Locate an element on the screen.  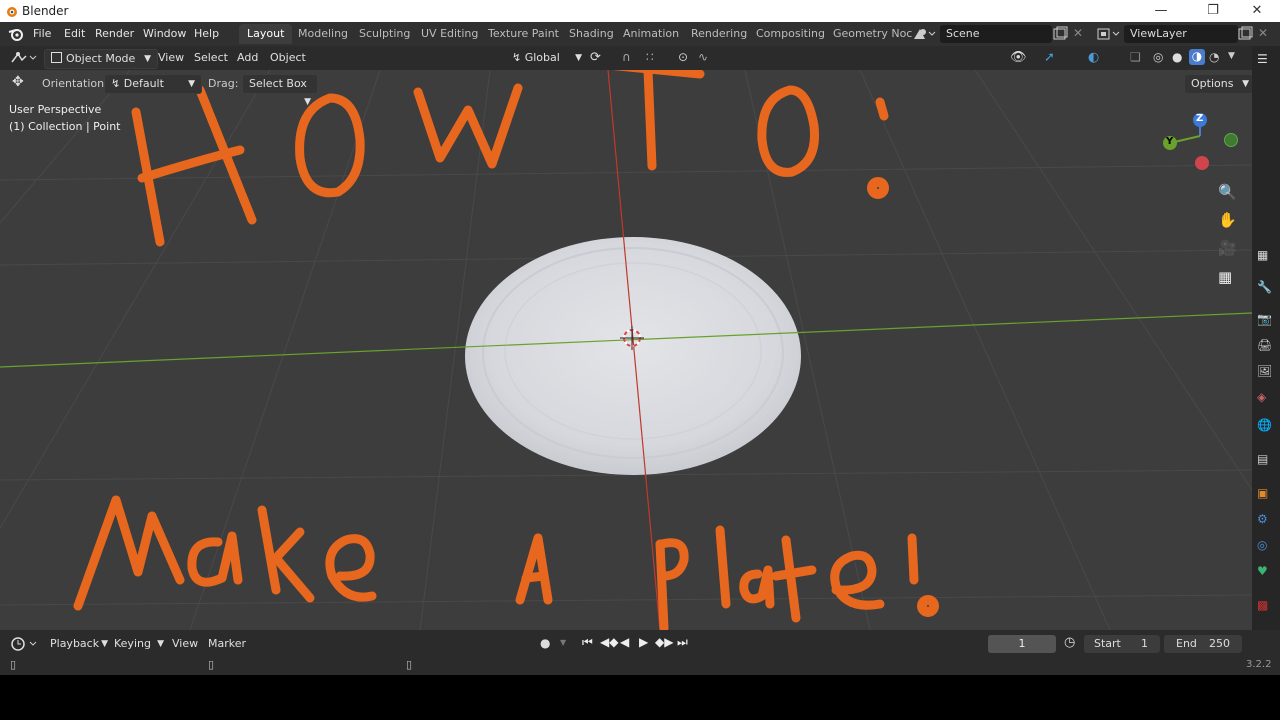
options-dropdown: Options ▼ is located at coordinates (1218, 84).